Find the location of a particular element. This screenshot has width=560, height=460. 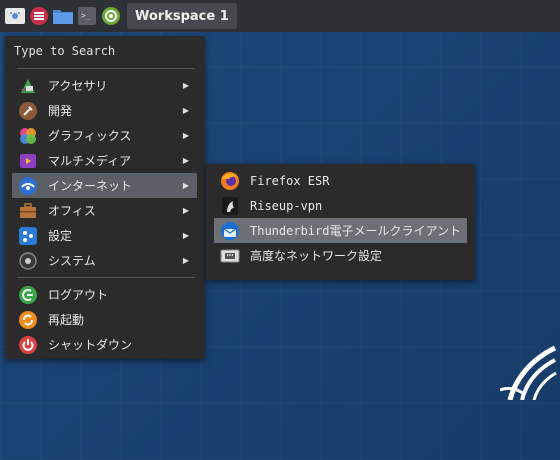

multimedia-icon is located at coordinates (28, 161).